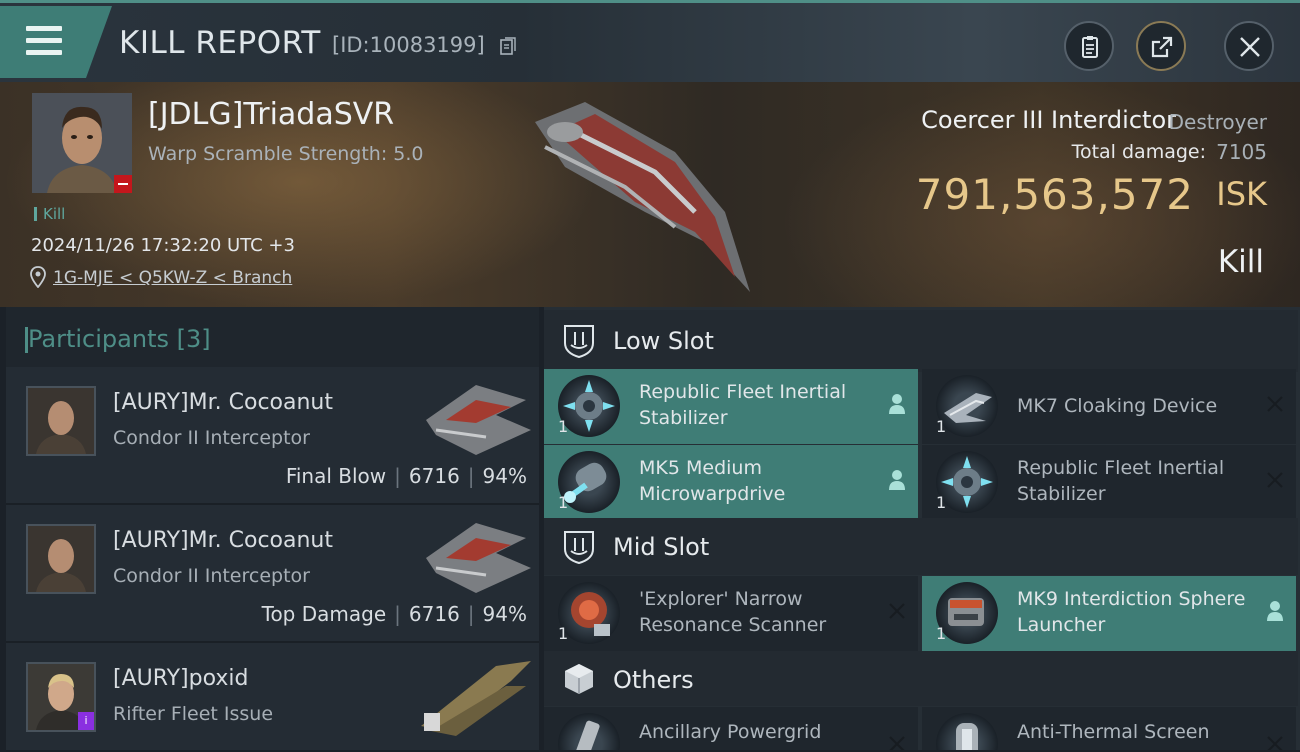  What do you see at coordinates (645, 197) in the screenshot?
I see `victim-ship-image` at bounding box center [645, 197].